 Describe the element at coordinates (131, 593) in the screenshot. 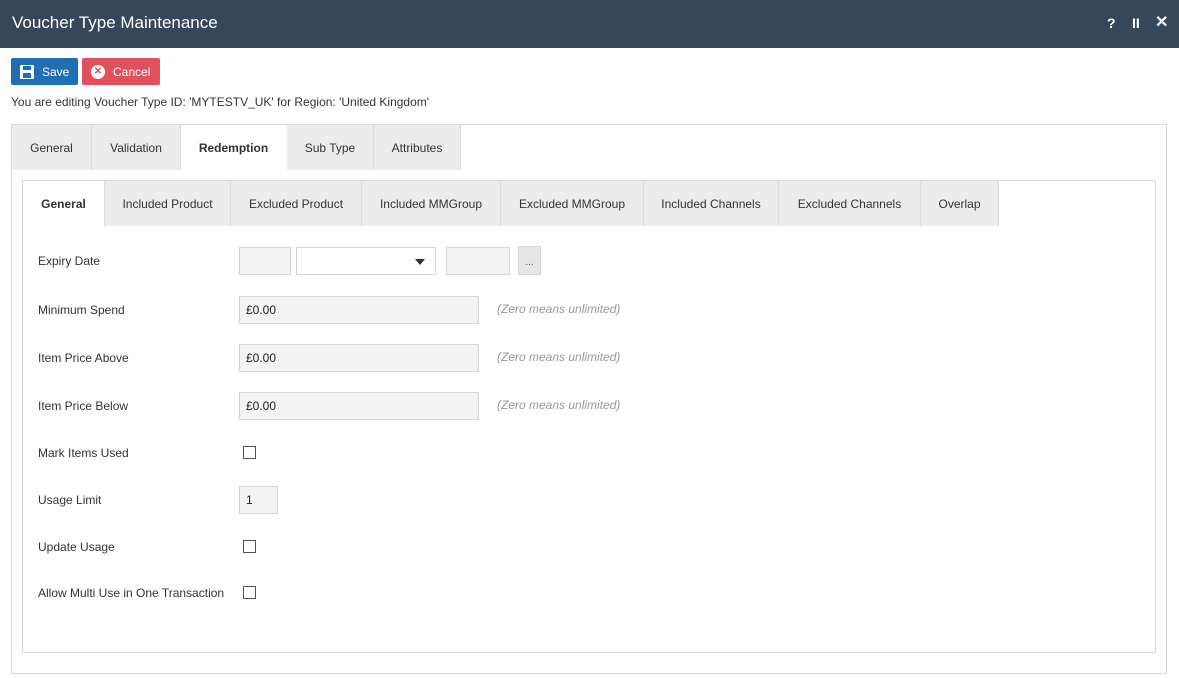

I see `allow-multi-use-label: Allow Multi Use in One Transaction` at that location.